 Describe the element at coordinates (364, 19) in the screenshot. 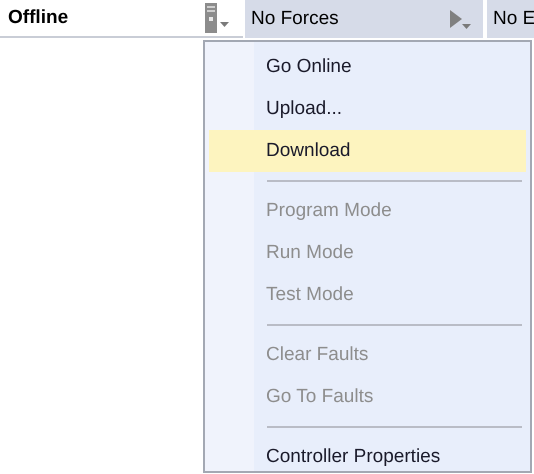

I see `forces-status-dropdown: No Forces` at that location.